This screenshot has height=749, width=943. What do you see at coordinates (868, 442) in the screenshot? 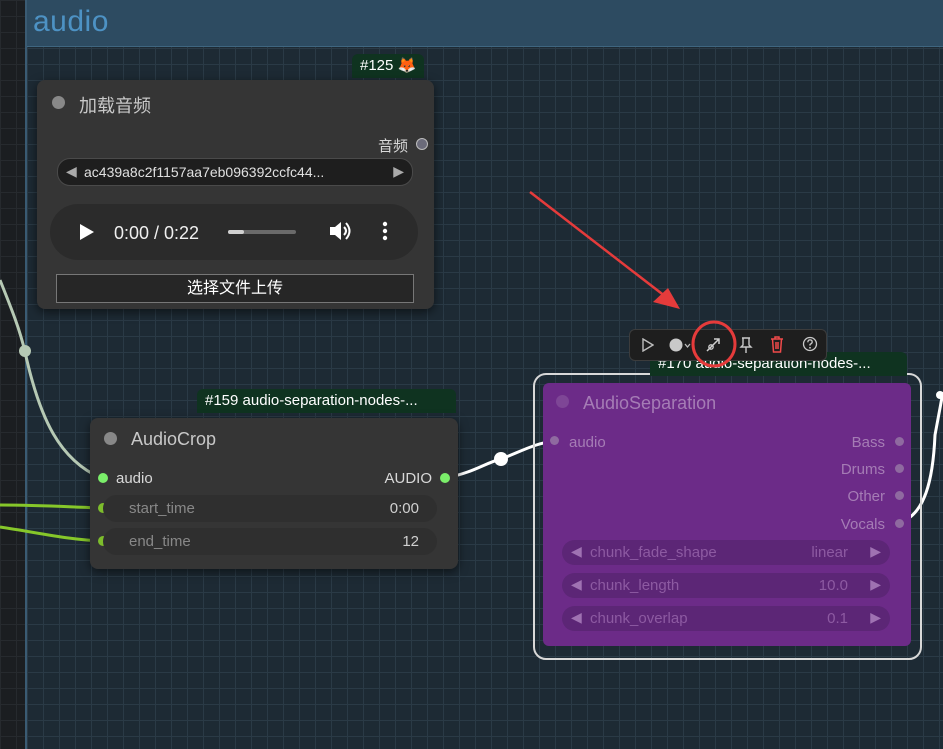
I see `output-label-bass: Bass` at bounding box center [868, 442].